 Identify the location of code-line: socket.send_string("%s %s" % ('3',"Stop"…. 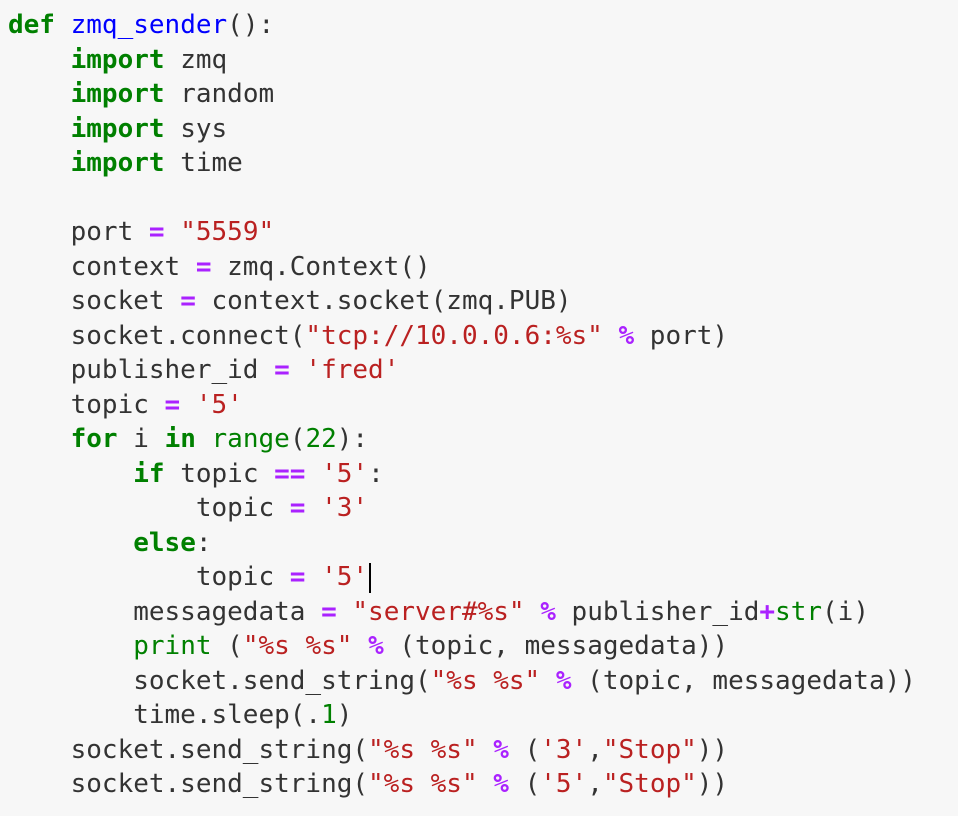
(483, 750).